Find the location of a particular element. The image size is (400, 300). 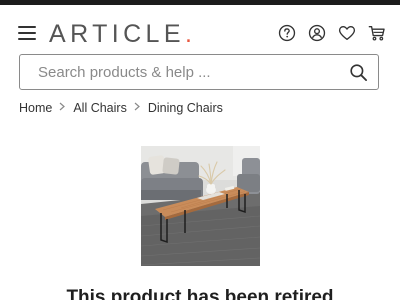

search-bar is located at coordinates (199, 72).